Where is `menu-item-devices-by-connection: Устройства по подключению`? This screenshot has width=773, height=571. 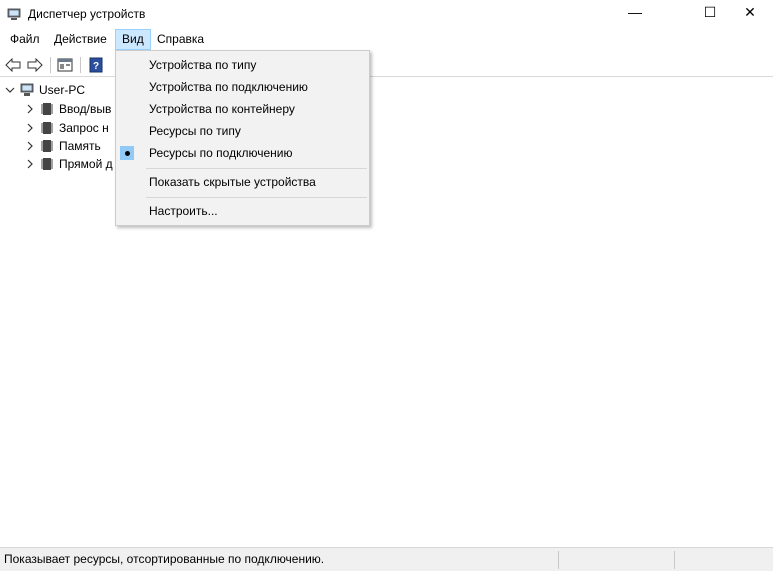 menu-item-devices-by-connection: Устройства по подключению is located at coordinates (242, 87).